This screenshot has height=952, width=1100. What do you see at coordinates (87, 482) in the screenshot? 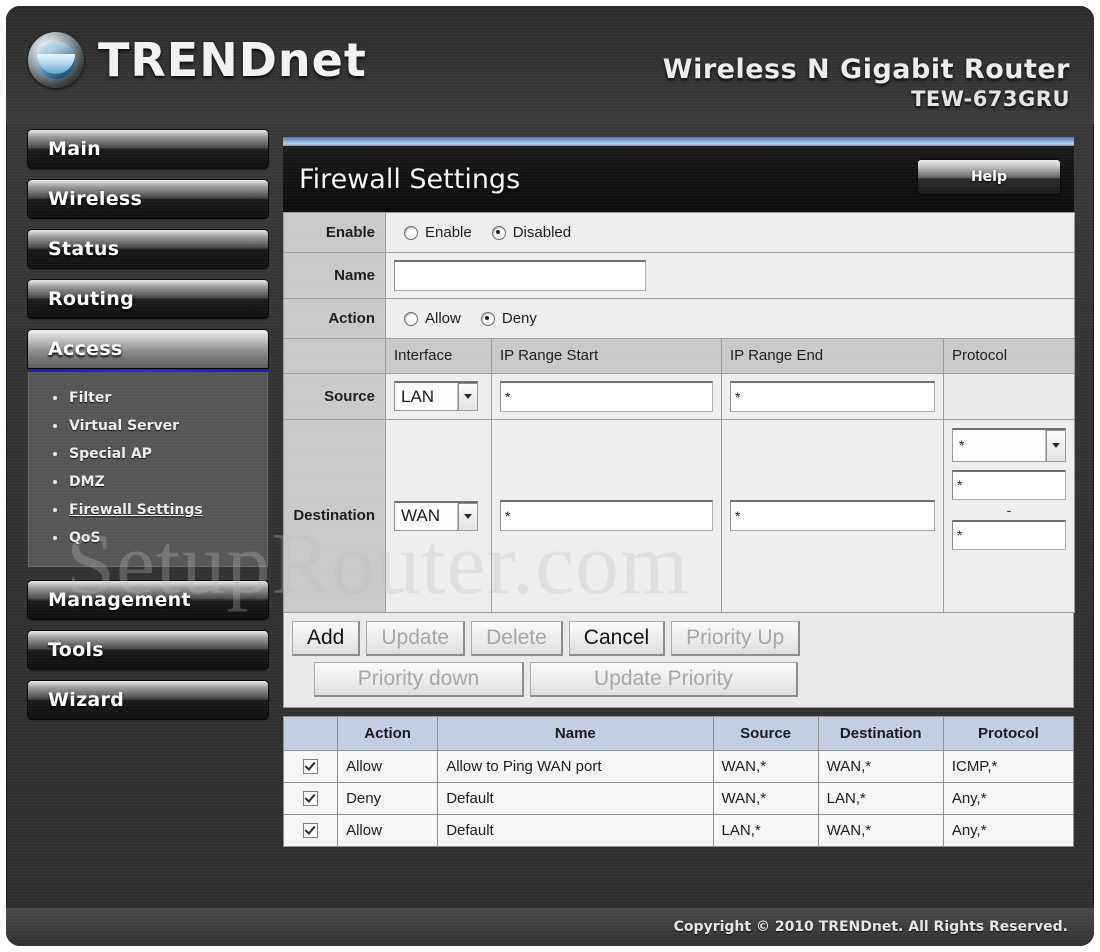
I see `submenu-item-label: DMZ` at bounding box center [87, 482].